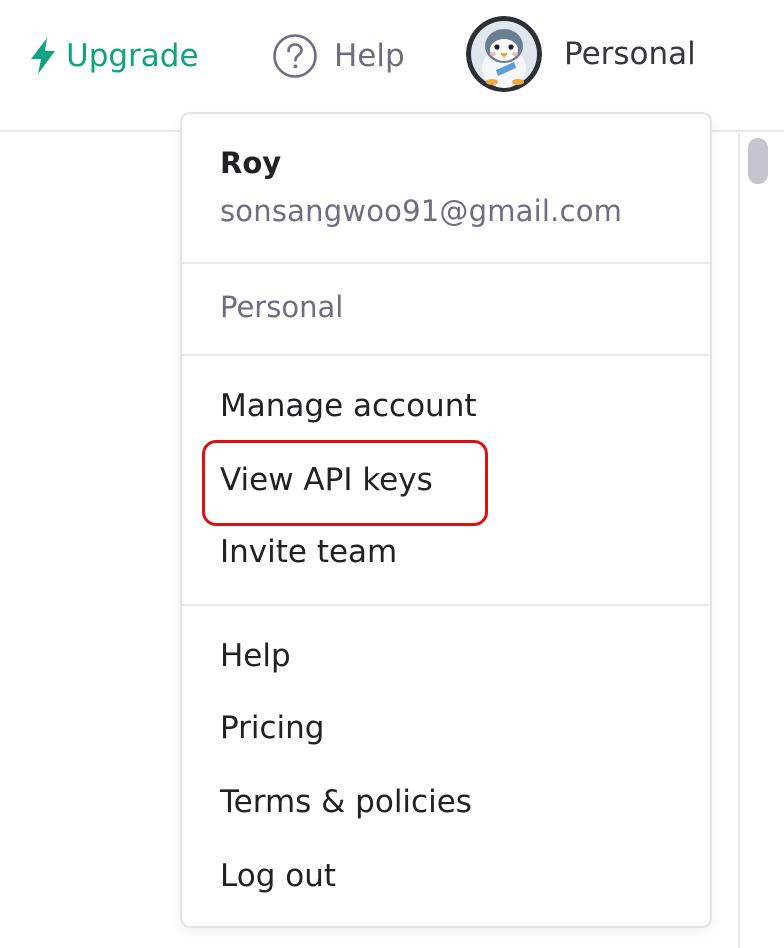  I want to click on user-name: Roy, so click(251, 163).